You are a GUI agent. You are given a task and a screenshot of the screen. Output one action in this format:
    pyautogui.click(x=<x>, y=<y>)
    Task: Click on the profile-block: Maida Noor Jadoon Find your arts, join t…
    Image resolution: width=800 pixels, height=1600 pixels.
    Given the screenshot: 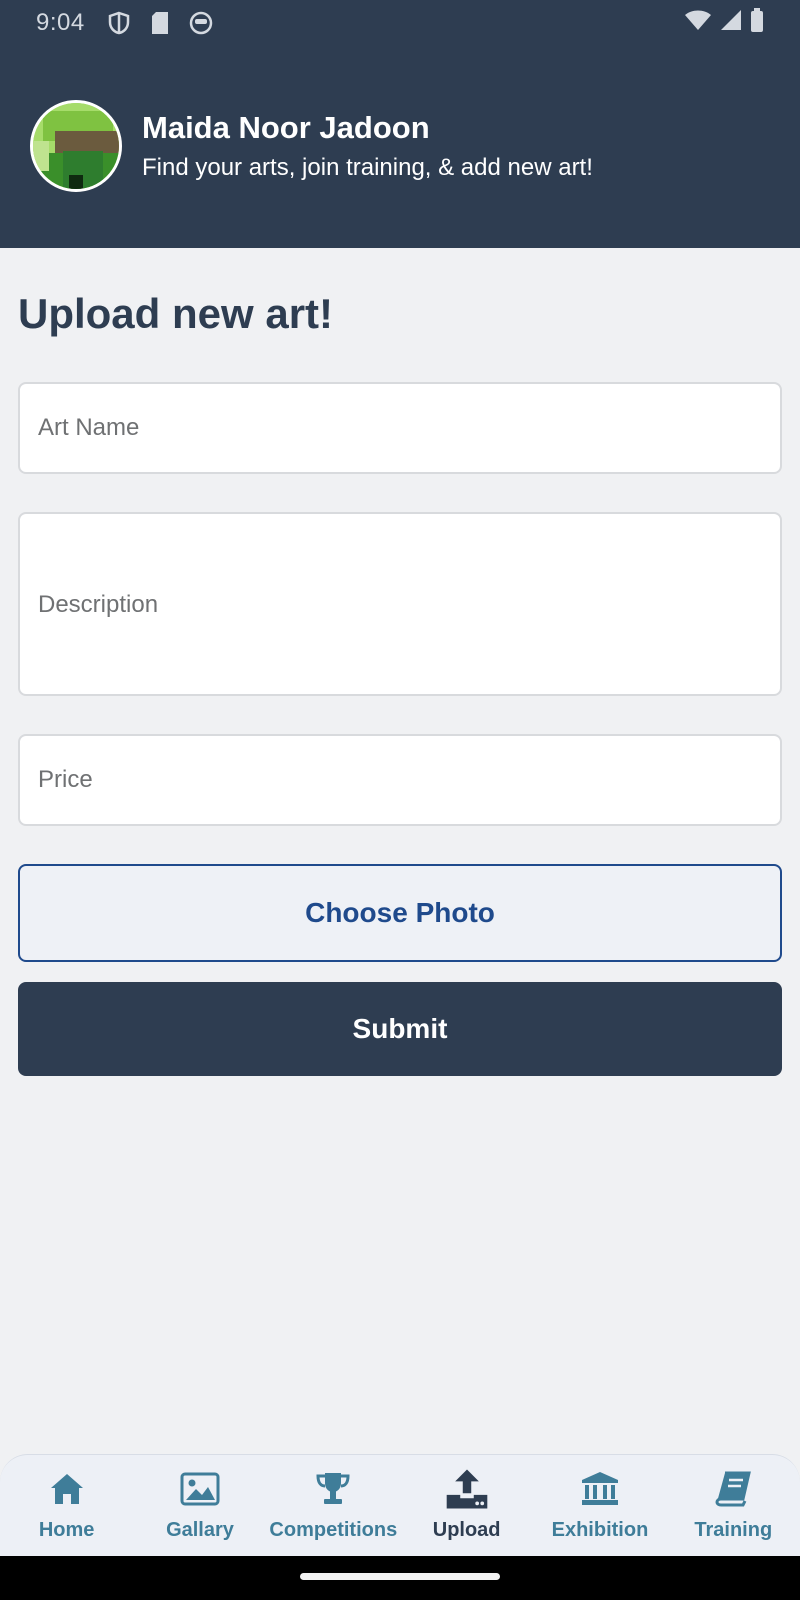 What is the action you would take?
    pyautogui.click(x=311, y=146)
    